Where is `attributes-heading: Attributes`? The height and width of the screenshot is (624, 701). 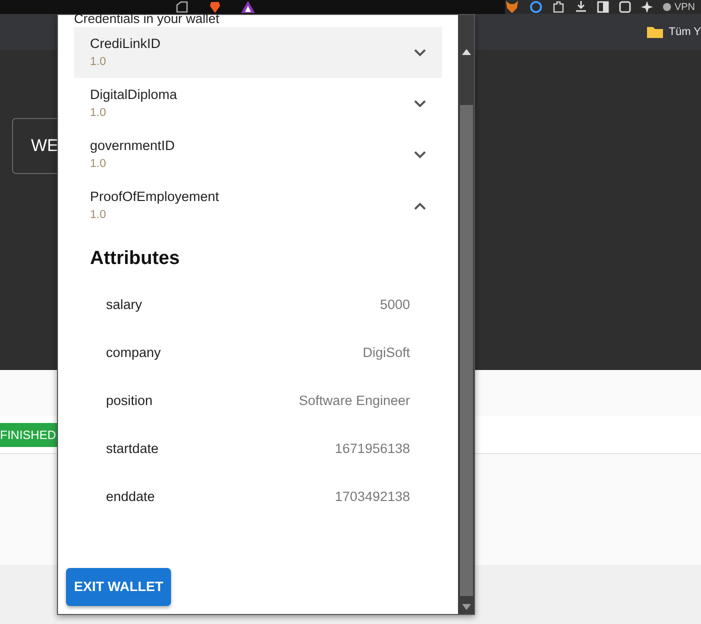 attributes-heading: Attributes is located at coordinates (135, 259).